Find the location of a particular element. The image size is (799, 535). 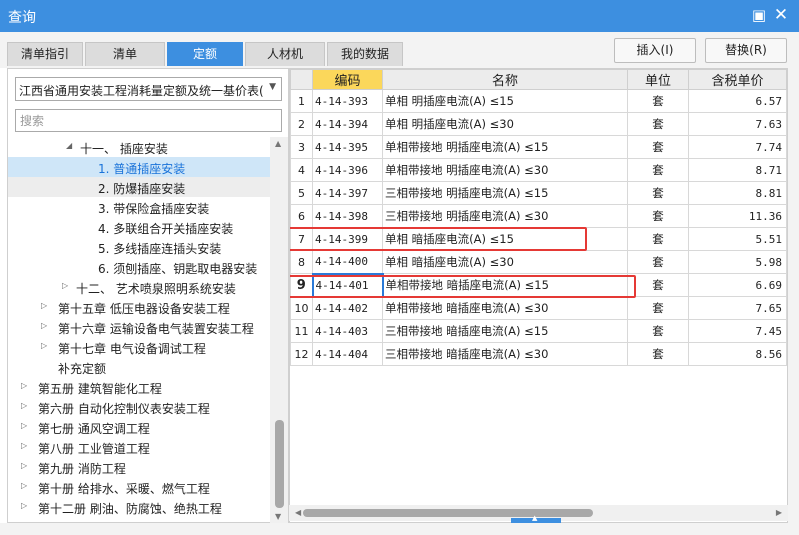

restore-icon: ▣ is located at coordinates (759, 15).